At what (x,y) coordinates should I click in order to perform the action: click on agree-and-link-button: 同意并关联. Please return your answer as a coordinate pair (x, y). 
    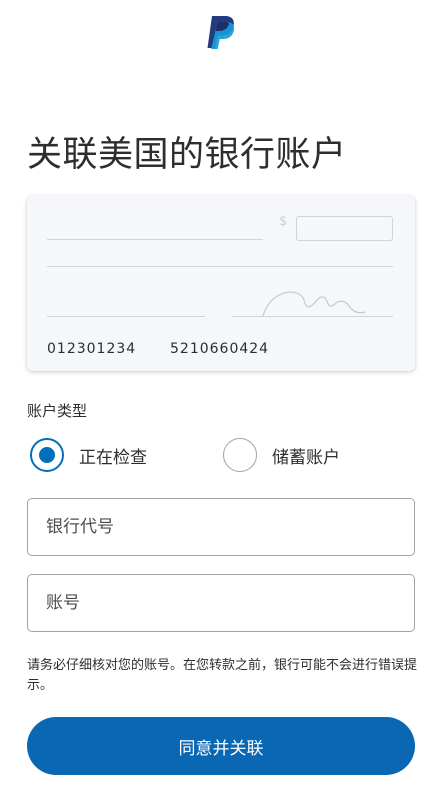
    Looking at the image, I should click on (221, 746).